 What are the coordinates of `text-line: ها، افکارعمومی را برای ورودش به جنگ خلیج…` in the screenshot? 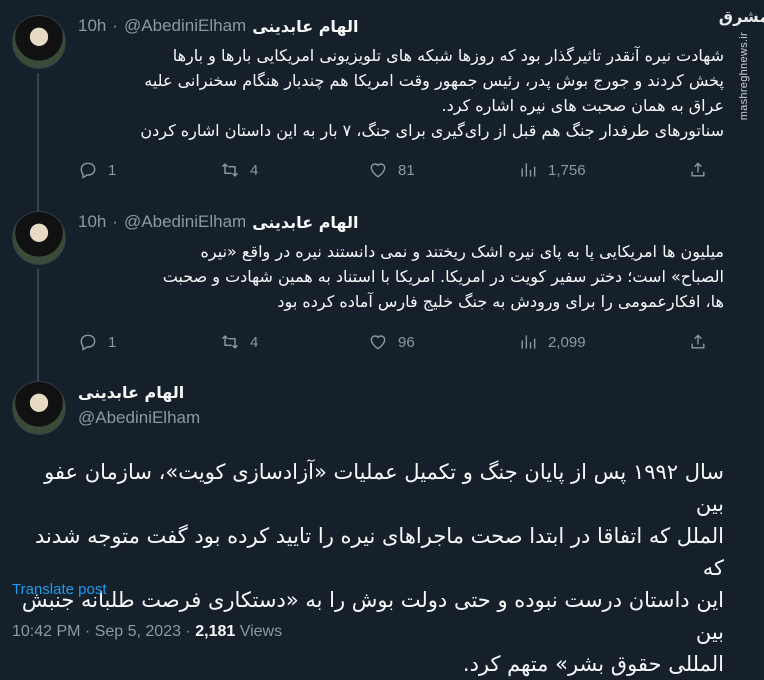 It's located at (500, 301).